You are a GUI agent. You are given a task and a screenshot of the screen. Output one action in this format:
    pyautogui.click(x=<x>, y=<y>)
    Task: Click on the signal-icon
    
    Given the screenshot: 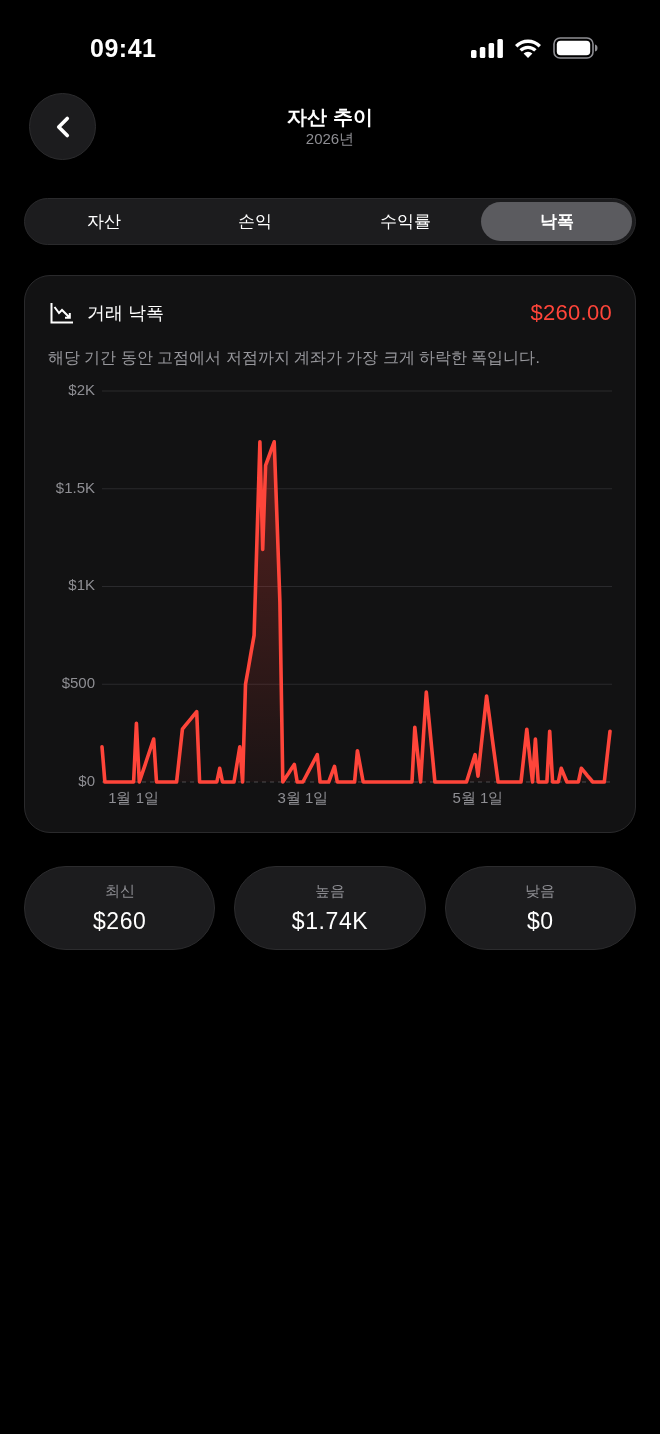 What is the action you would take?
    pyautogui.click(x=487, y=48)
    